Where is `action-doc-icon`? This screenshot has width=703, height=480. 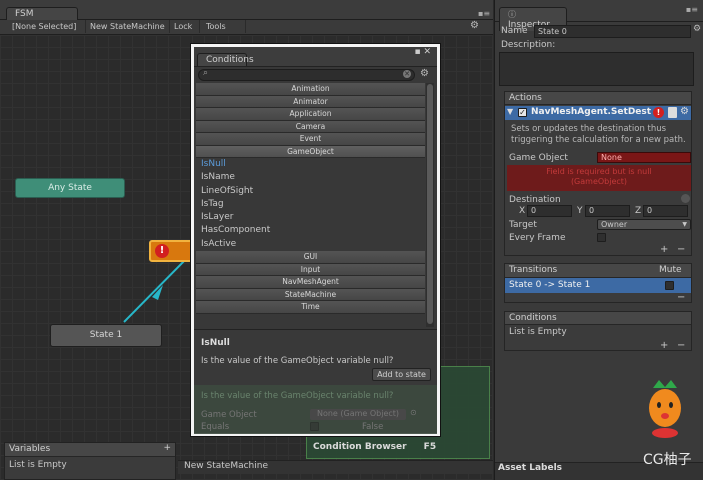 action-doc-icon is located at coordinates (672, 112).